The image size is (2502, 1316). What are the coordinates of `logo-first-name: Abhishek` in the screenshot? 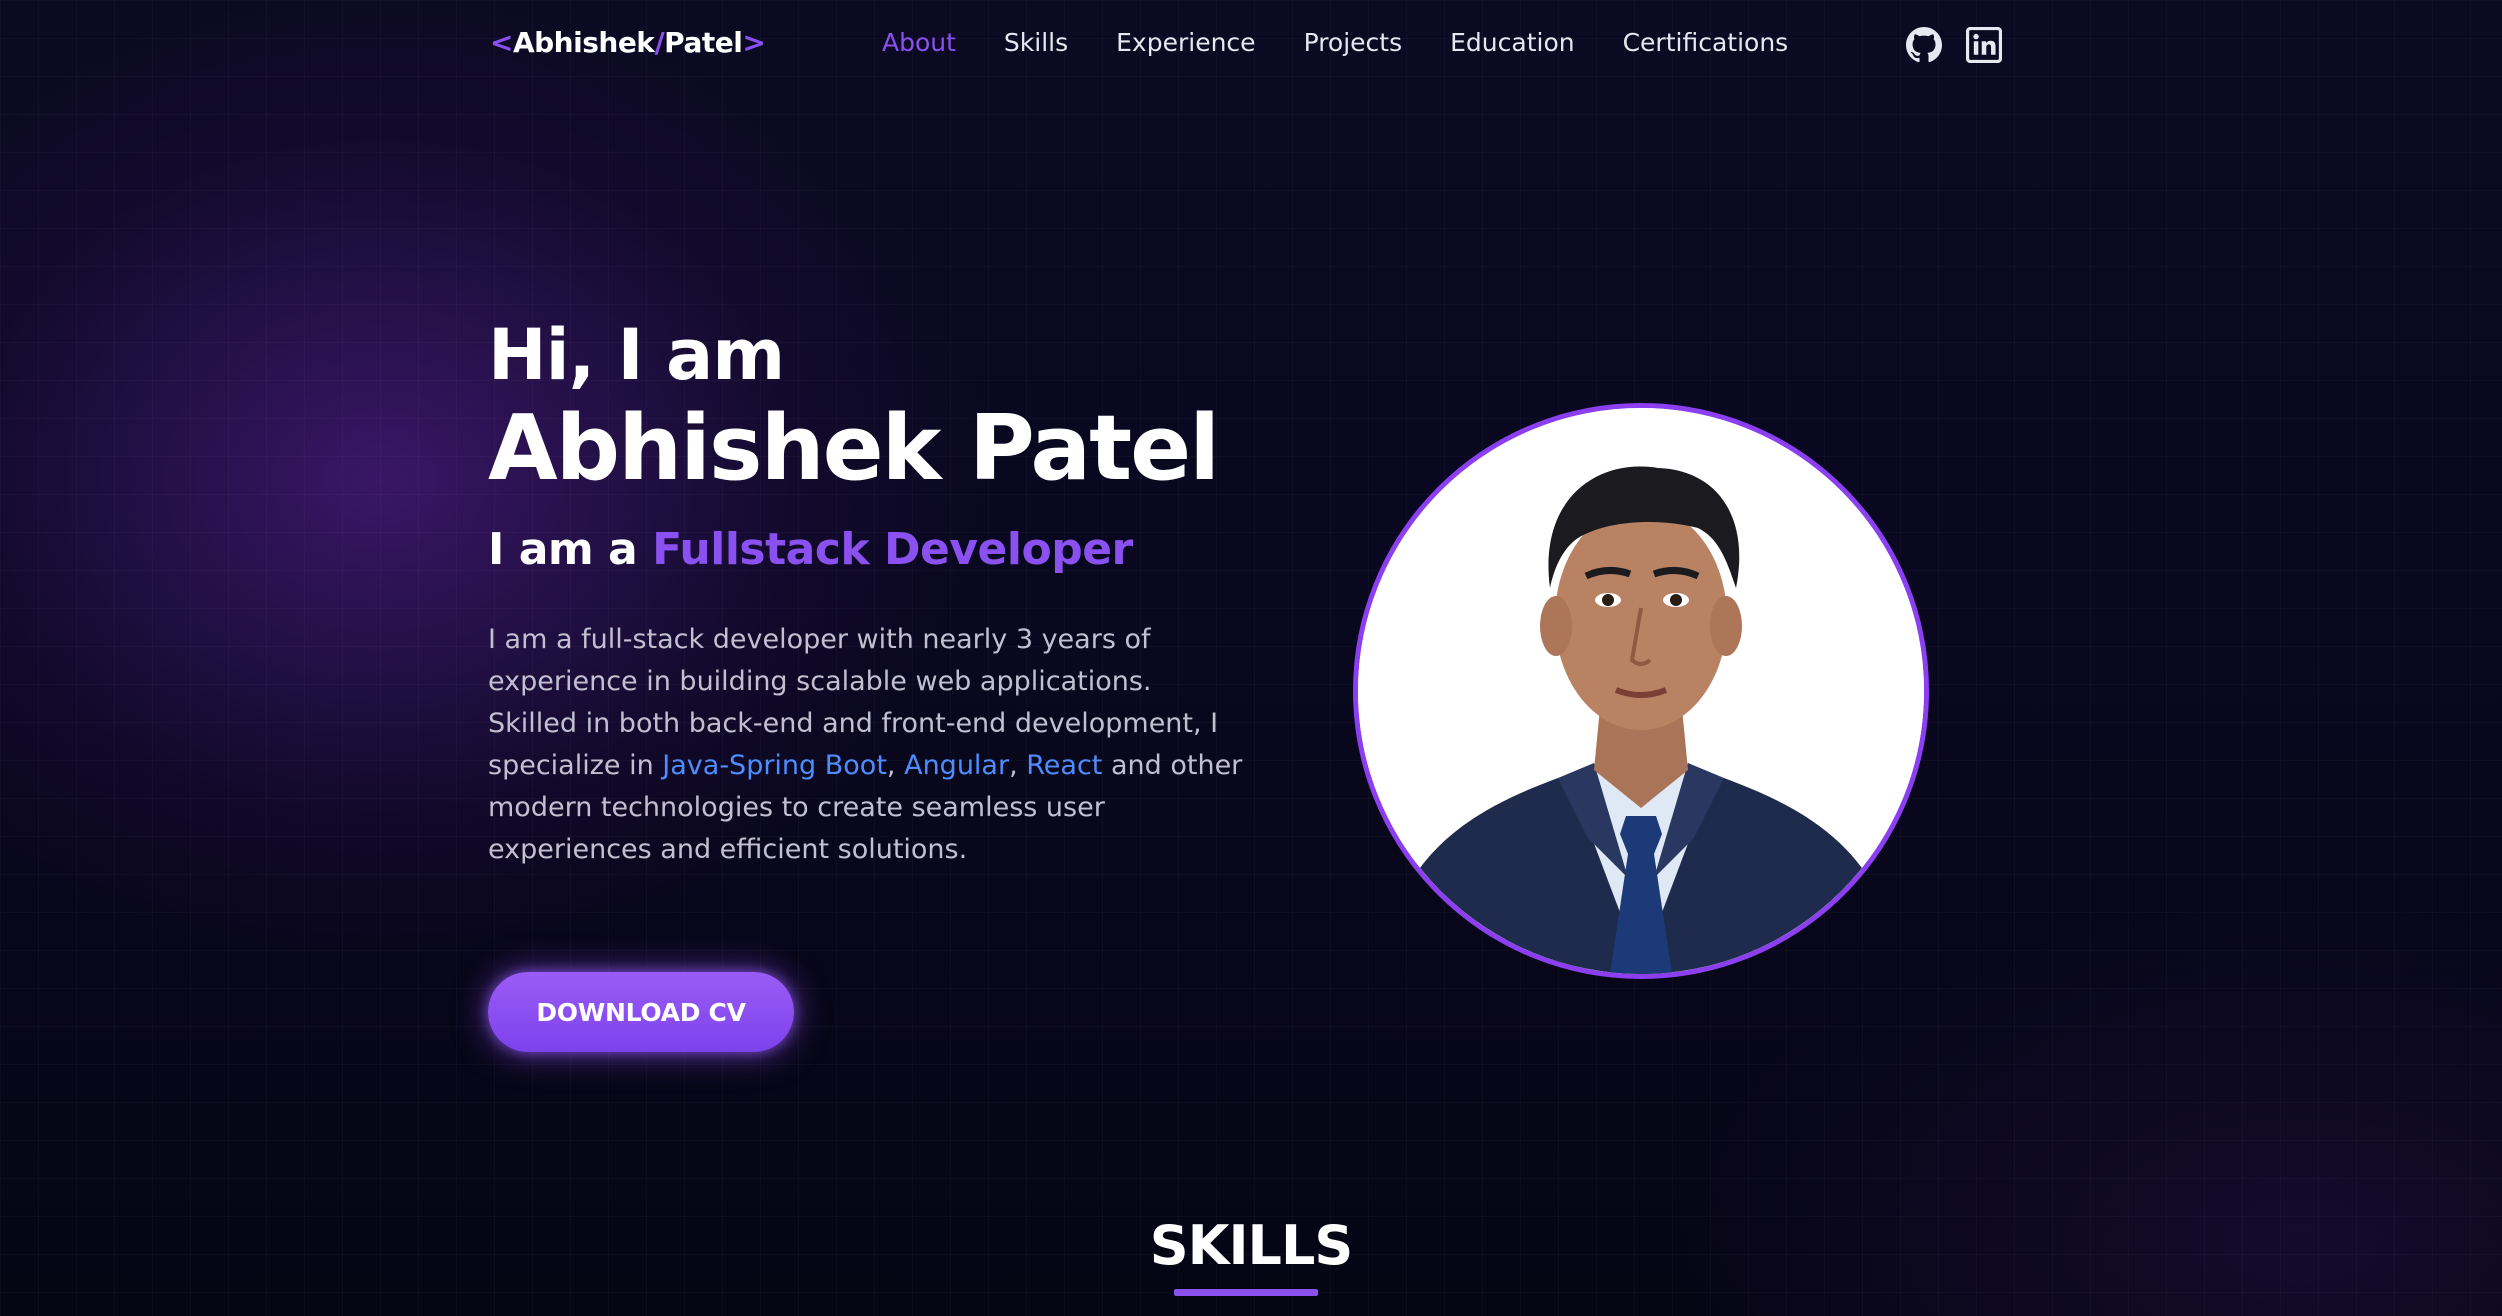 It's located at (583, 42).